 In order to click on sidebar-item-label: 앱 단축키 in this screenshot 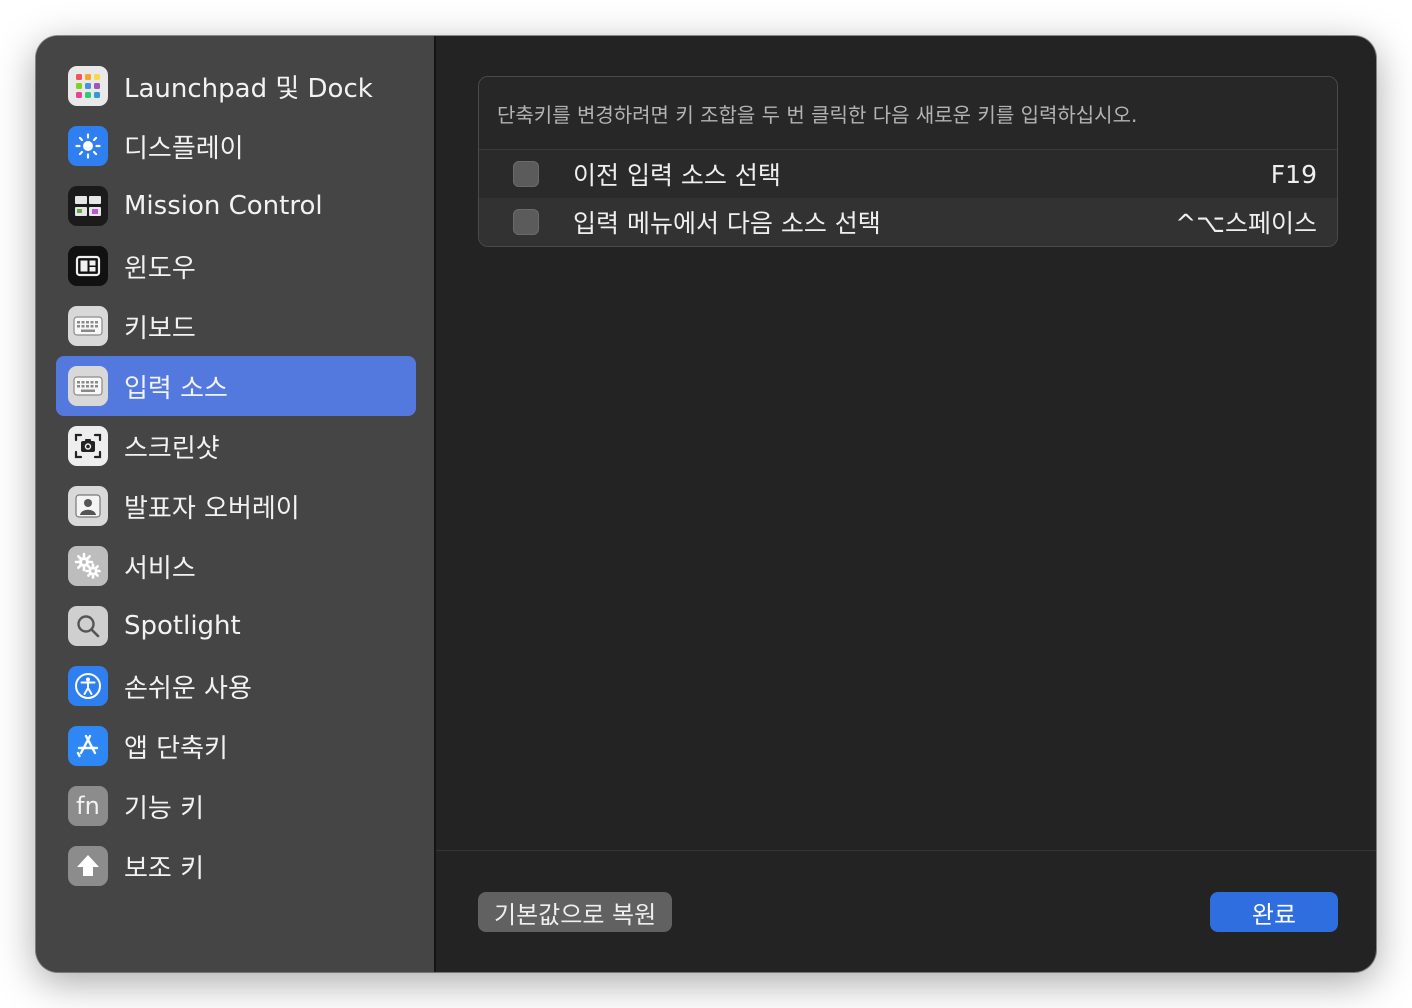, I will do `click(176, 748)`.